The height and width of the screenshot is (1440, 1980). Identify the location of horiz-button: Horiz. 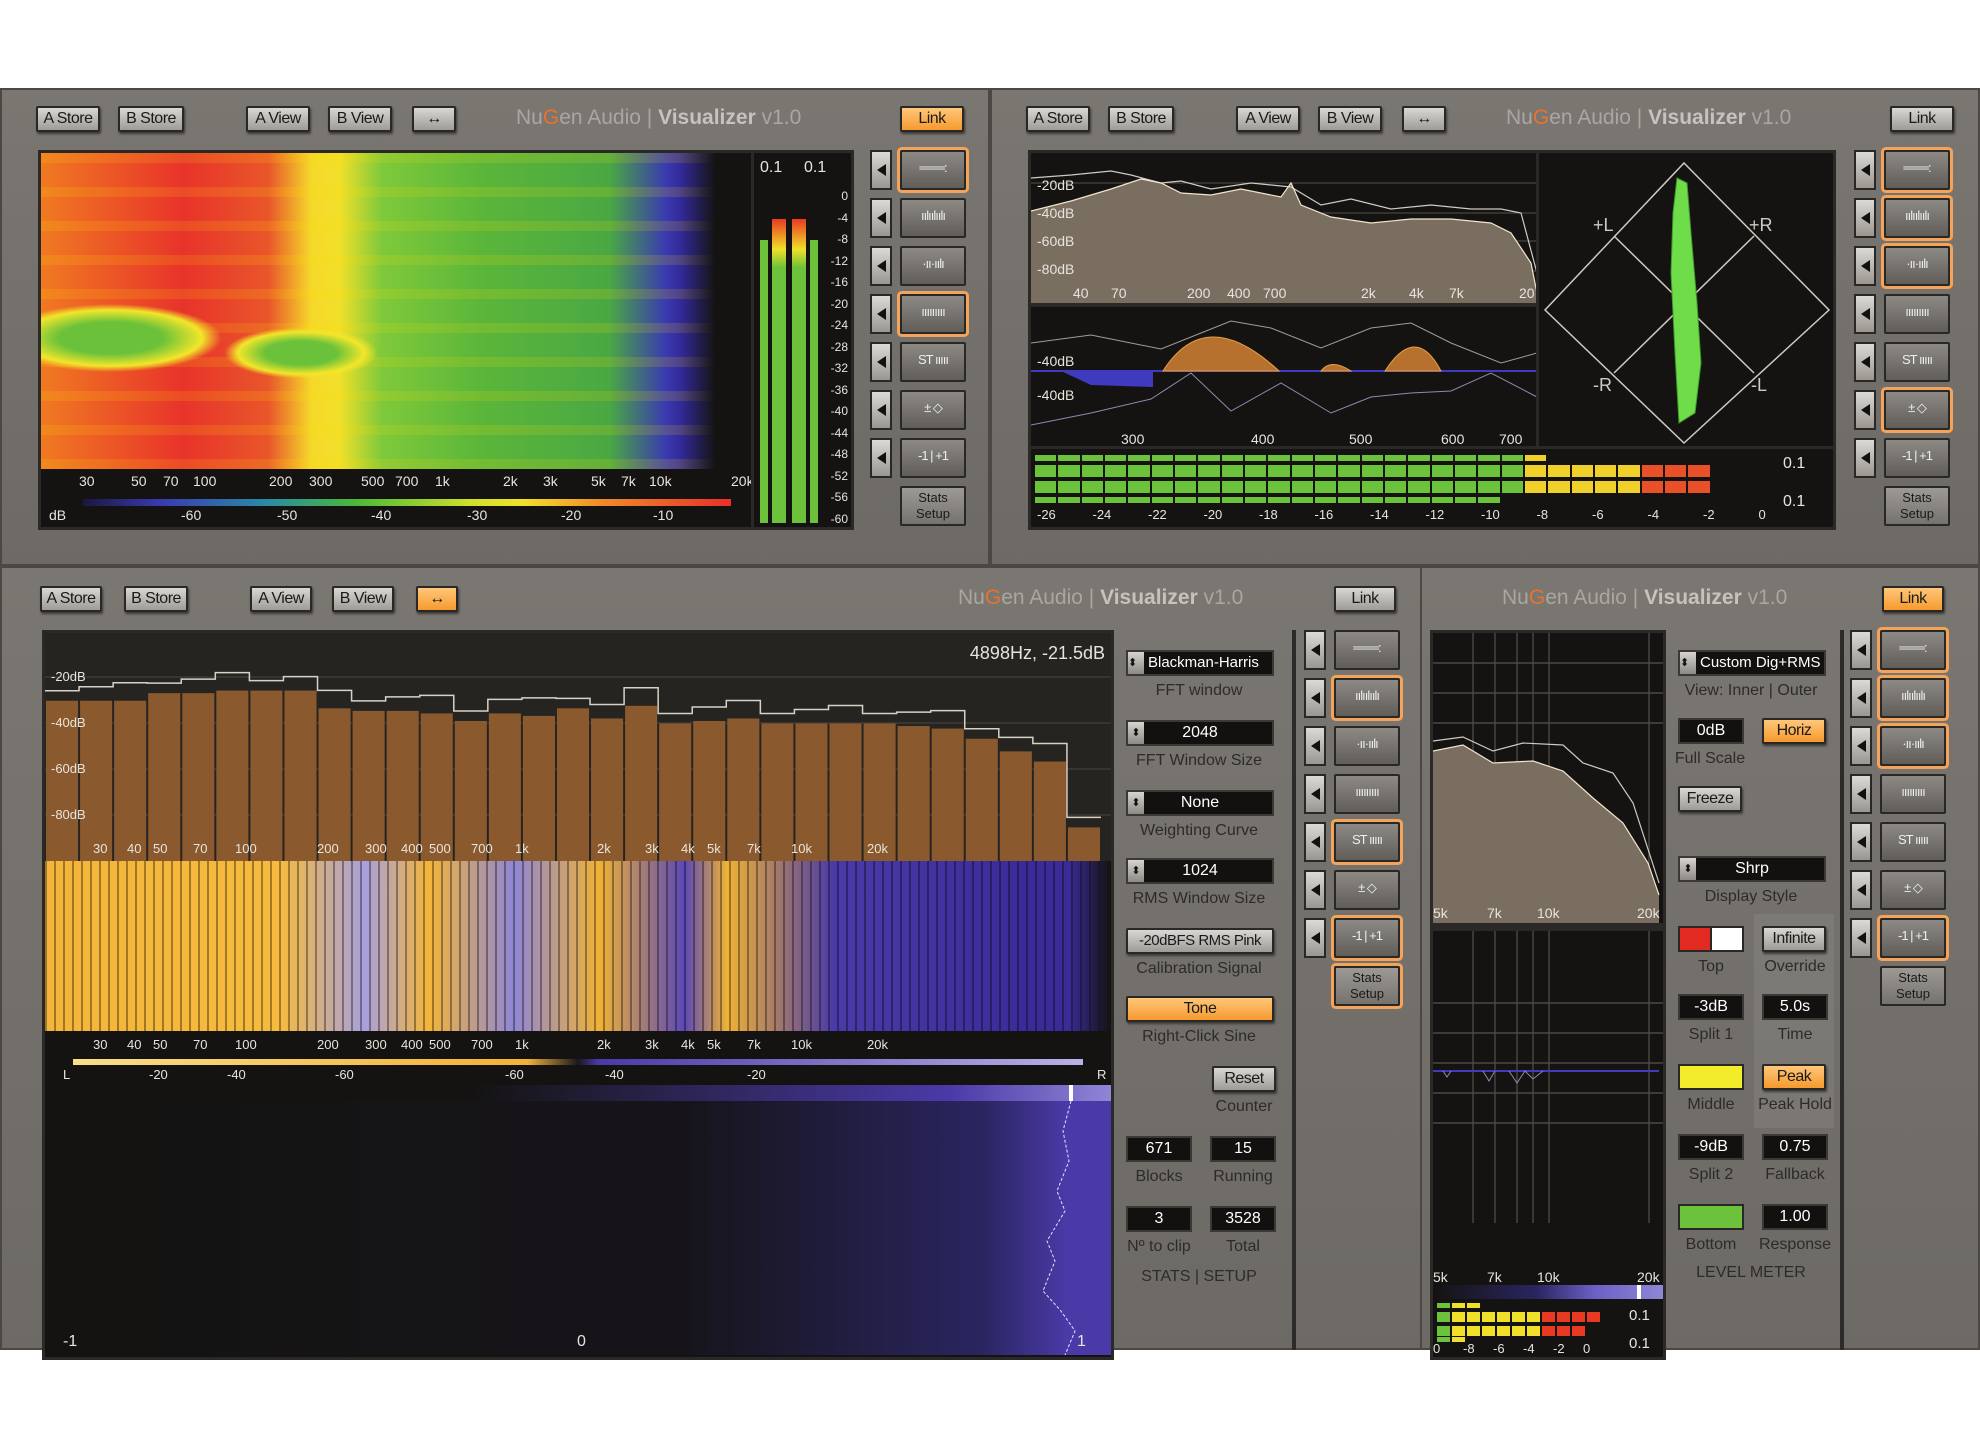
(1794, 731).